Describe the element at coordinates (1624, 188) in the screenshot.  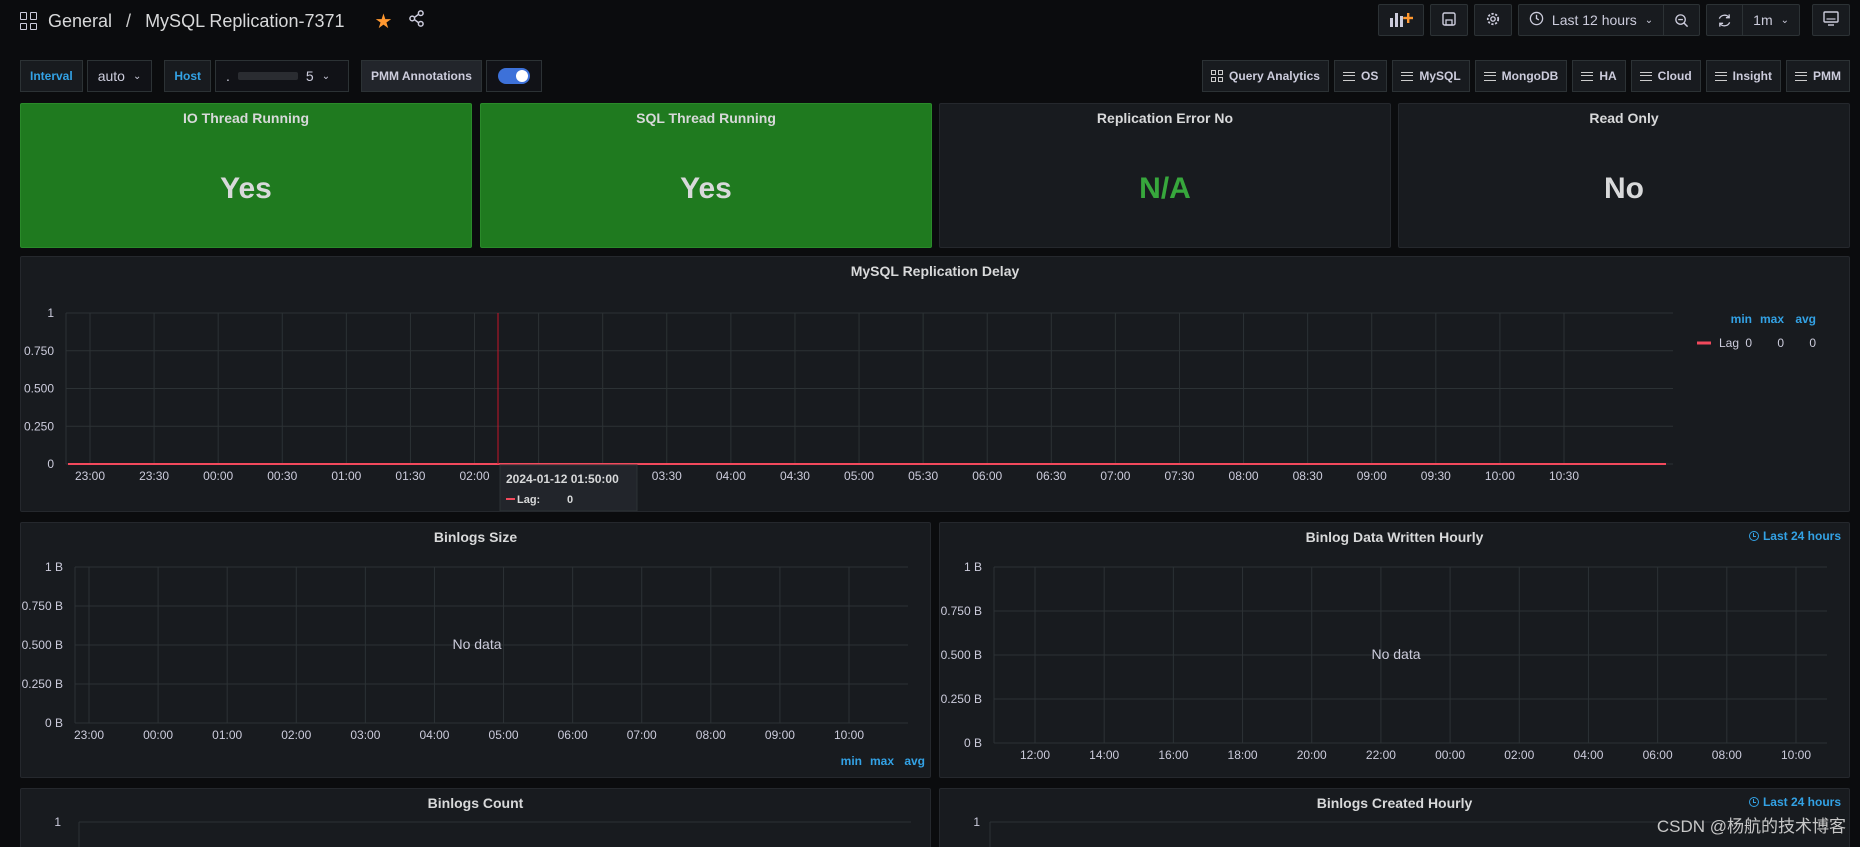
I see `stat-value: No` at that location.